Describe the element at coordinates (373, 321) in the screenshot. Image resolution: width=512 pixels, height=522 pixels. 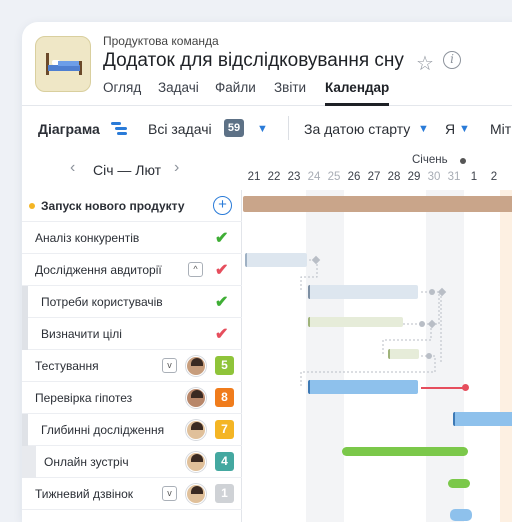
I see `dependency-lines` at that location.